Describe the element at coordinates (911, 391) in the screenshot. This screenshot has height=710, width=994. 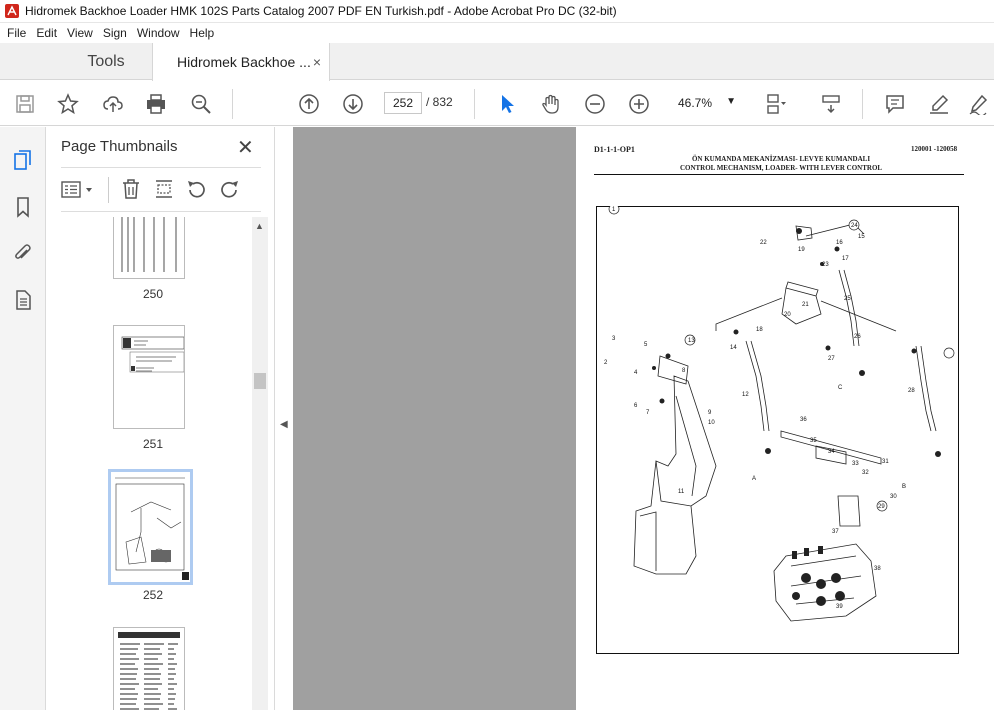
I see `callout-28: 28` at that location.